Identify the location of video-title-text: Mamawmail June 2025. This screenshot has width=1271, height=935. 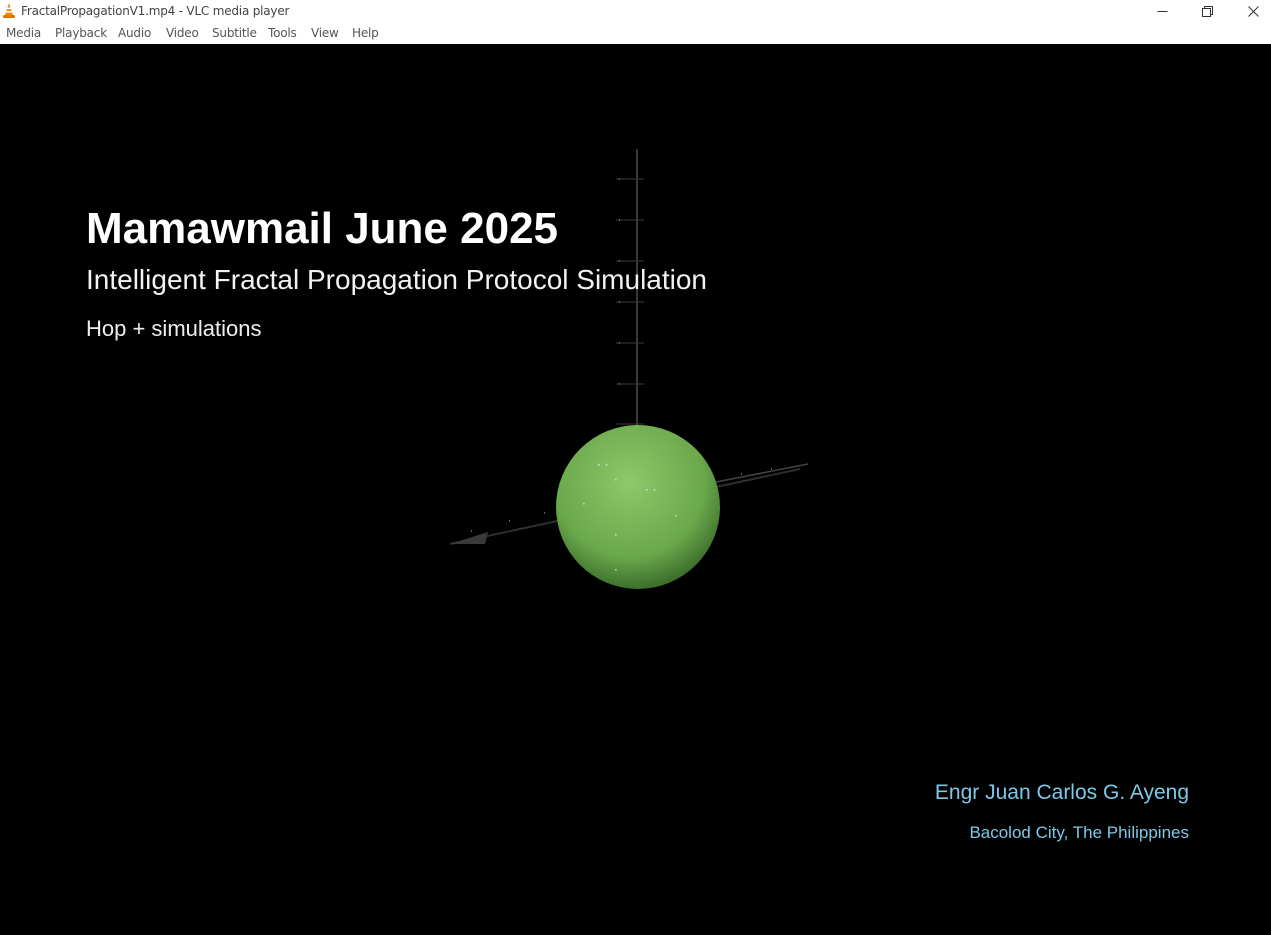
(322, 228).